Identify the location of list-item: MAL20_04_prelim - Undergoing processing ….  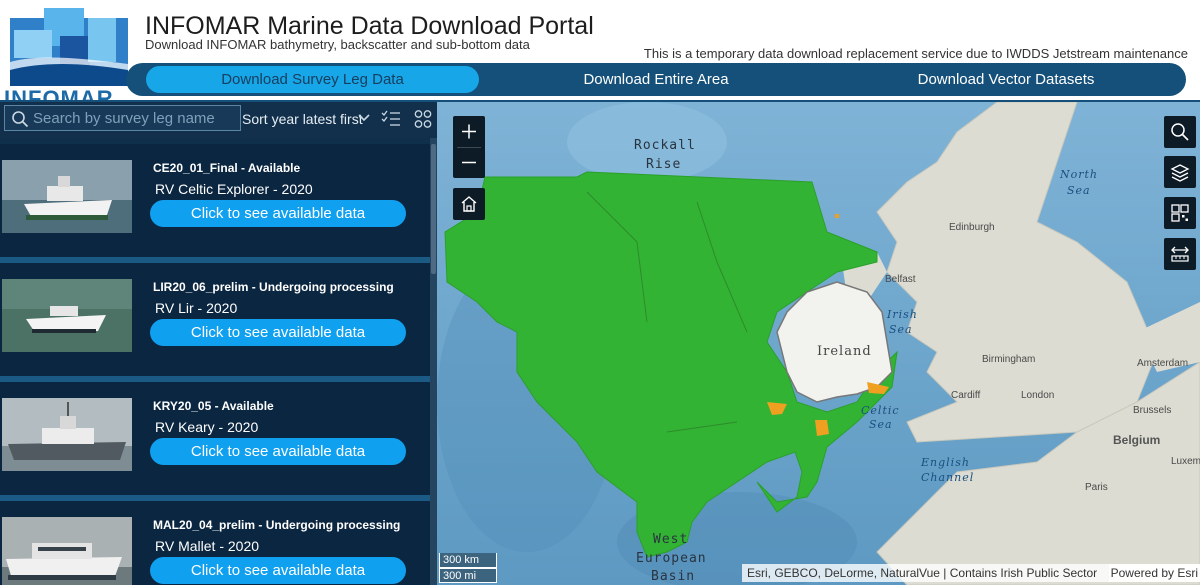
(215, 543).